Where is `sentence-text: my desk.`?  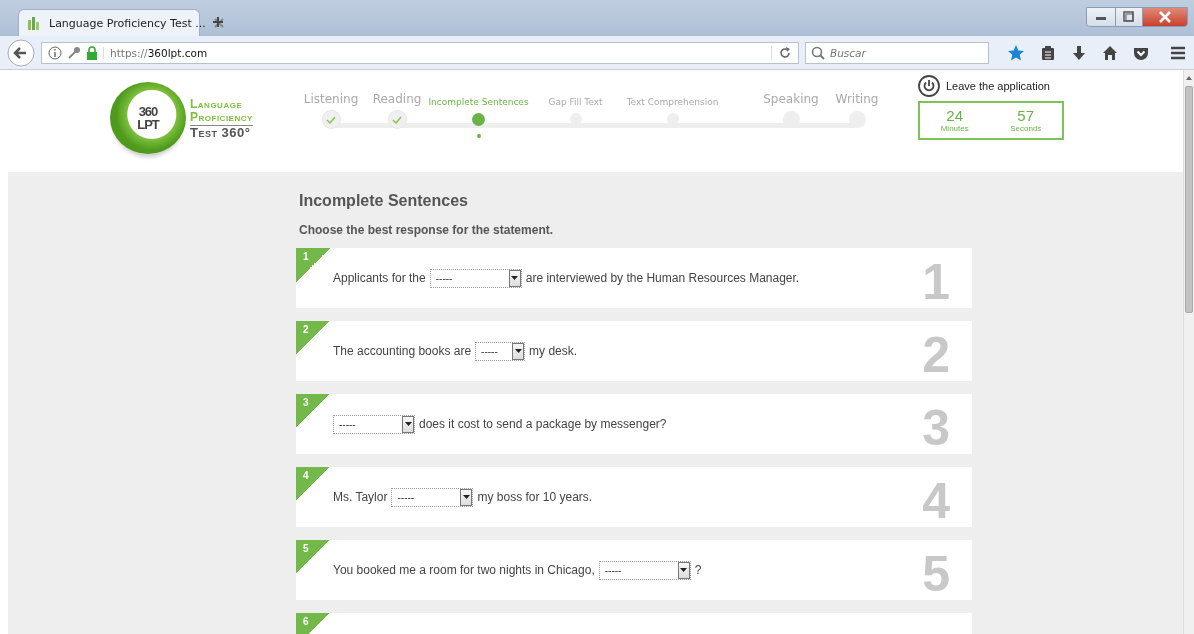 sentence-text: my desk. is located at coordinates (553, 351).